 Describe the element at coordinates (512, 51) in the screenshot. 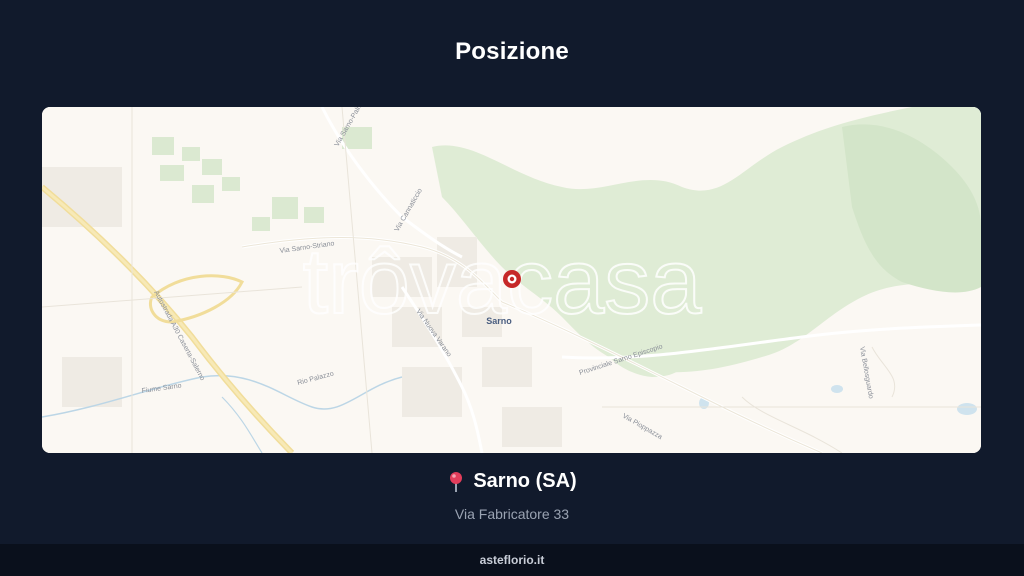

I see `page-title: Posizione` at that location.